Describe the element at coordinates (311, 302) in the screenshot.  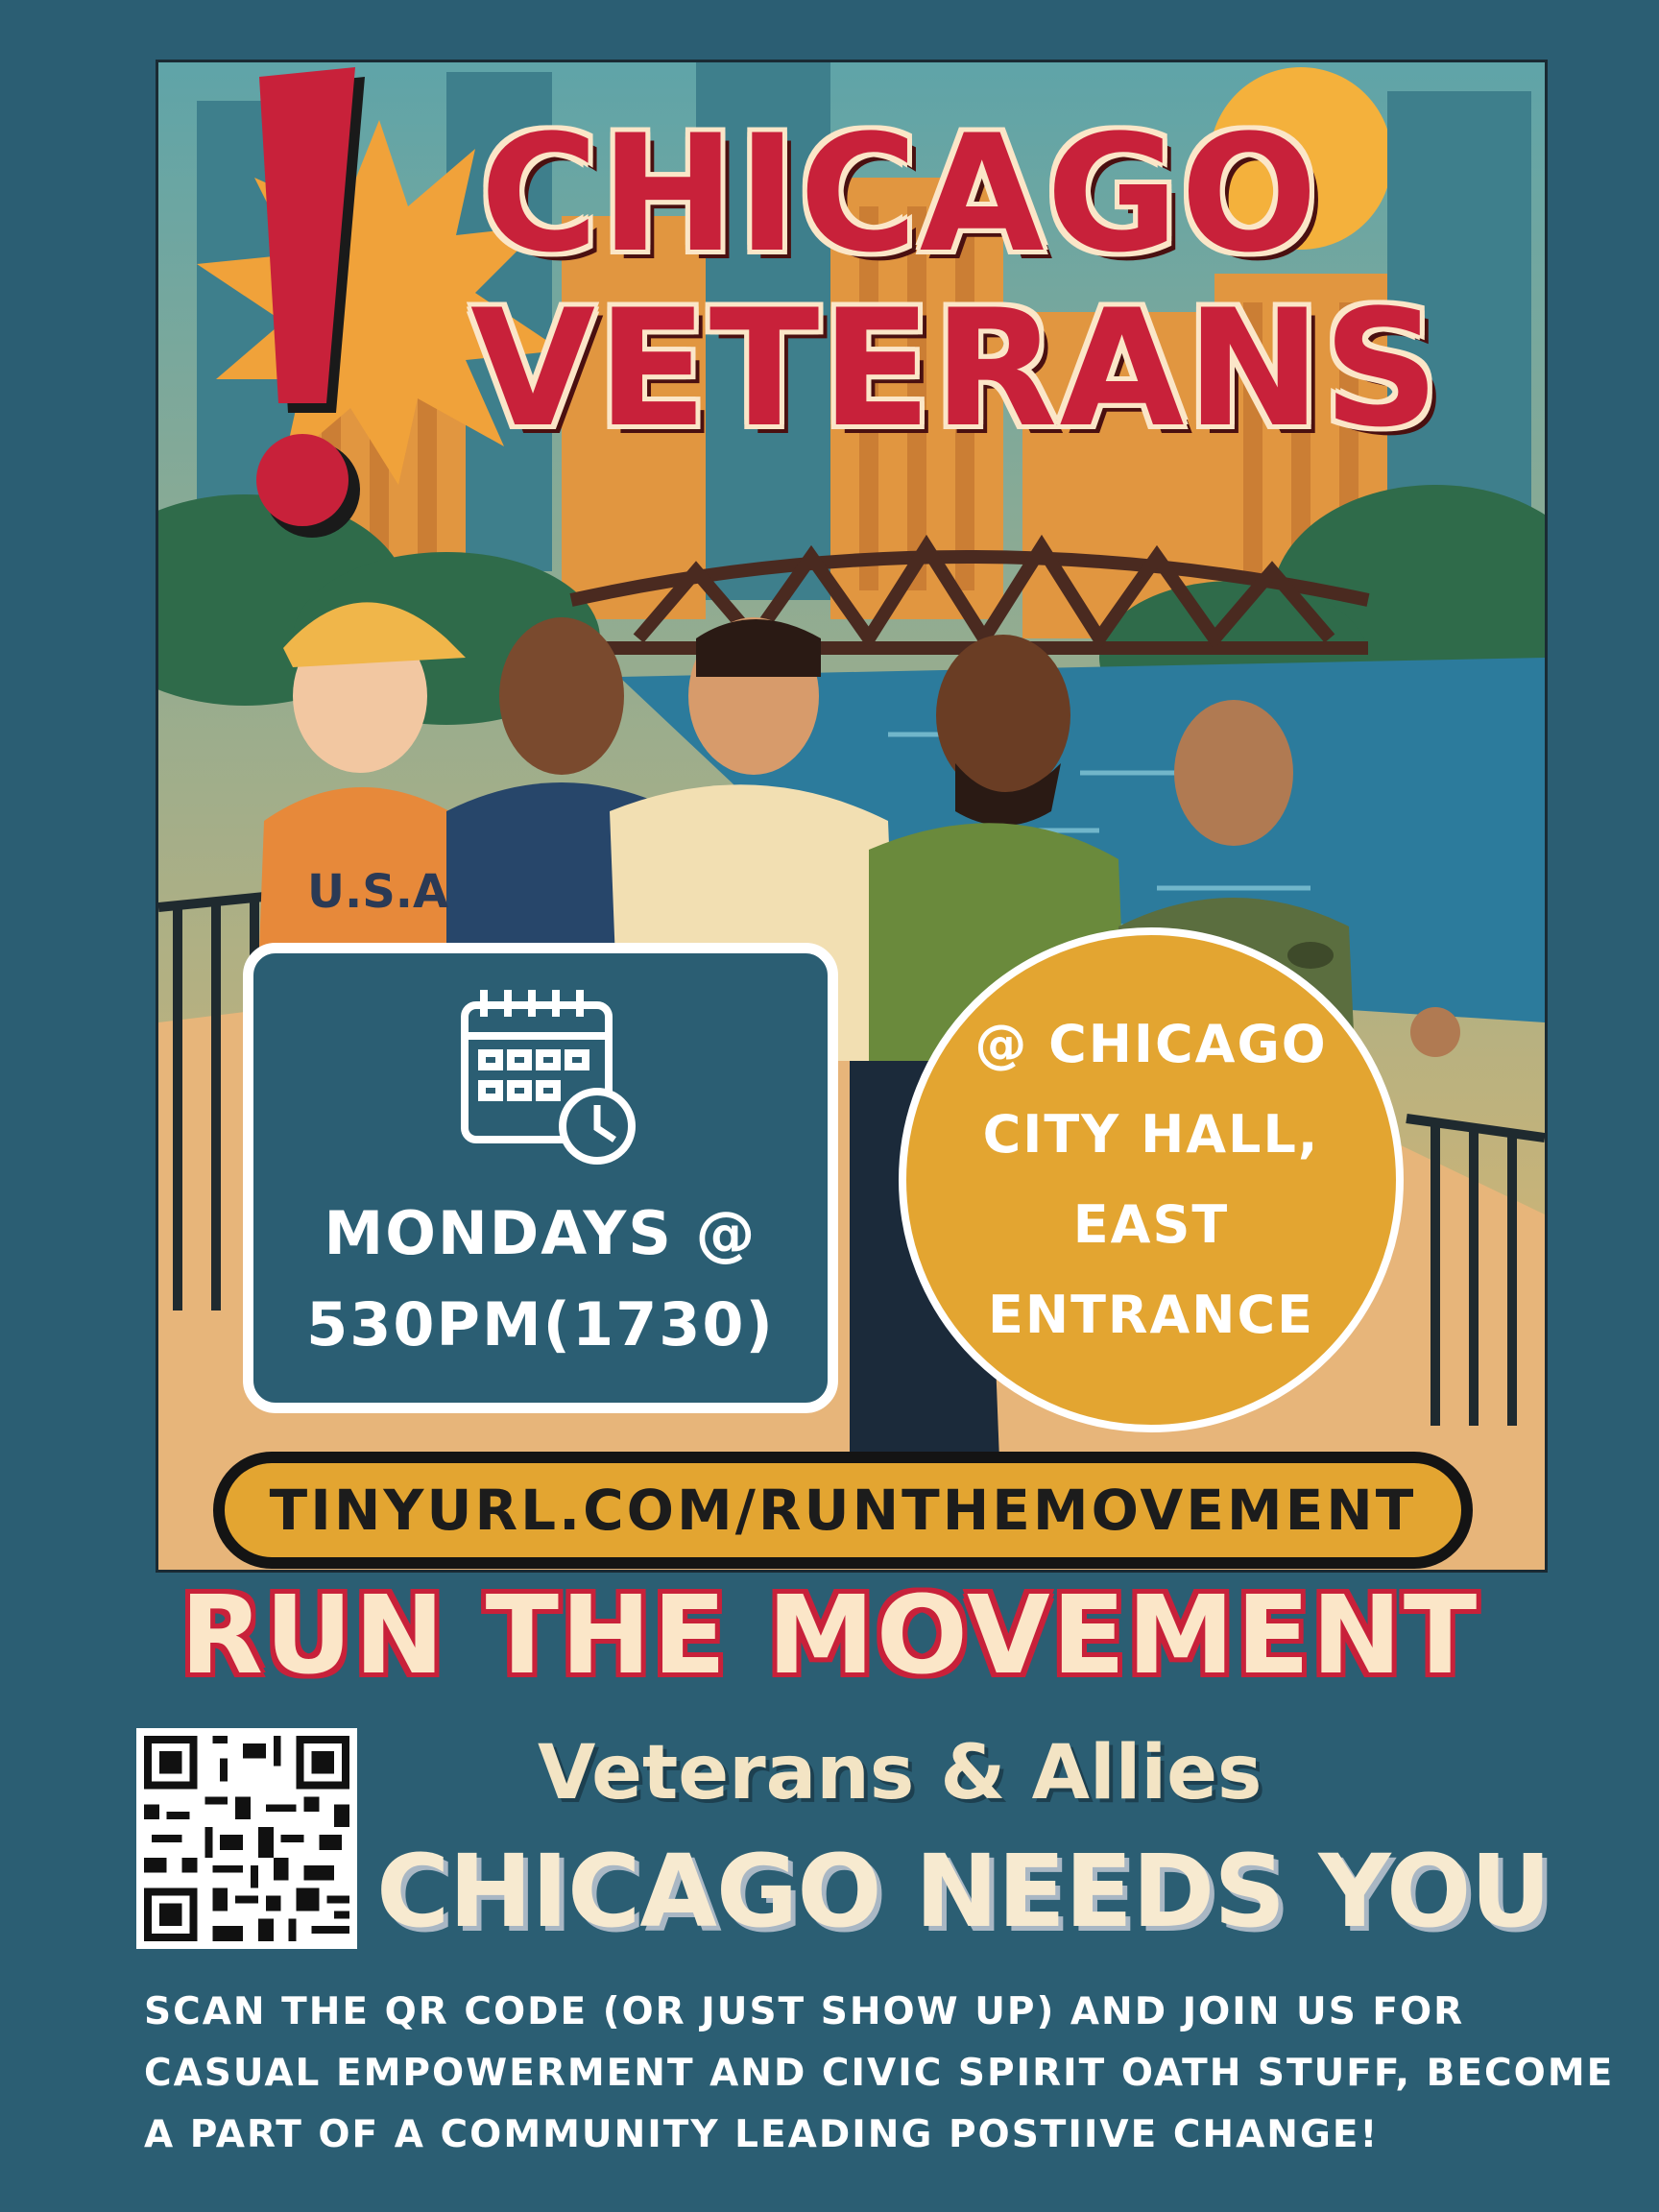
I see `exclamation-icon` at that location.